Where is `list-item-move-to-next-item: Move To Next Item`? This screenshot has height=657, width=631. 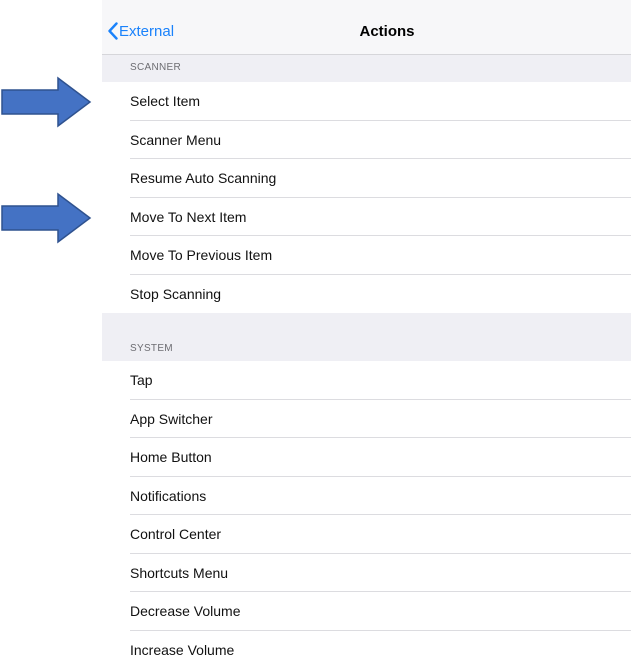
list-item-move-to-next-item: Move To Next Item is located at coordinates (366, 217).